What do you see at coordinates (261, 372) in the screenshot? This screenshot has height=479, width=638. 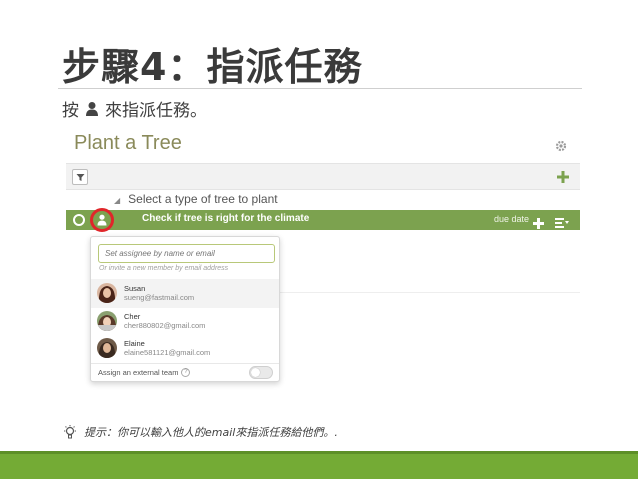 I see `external-team-toggle` at bounding box center [261, 372].